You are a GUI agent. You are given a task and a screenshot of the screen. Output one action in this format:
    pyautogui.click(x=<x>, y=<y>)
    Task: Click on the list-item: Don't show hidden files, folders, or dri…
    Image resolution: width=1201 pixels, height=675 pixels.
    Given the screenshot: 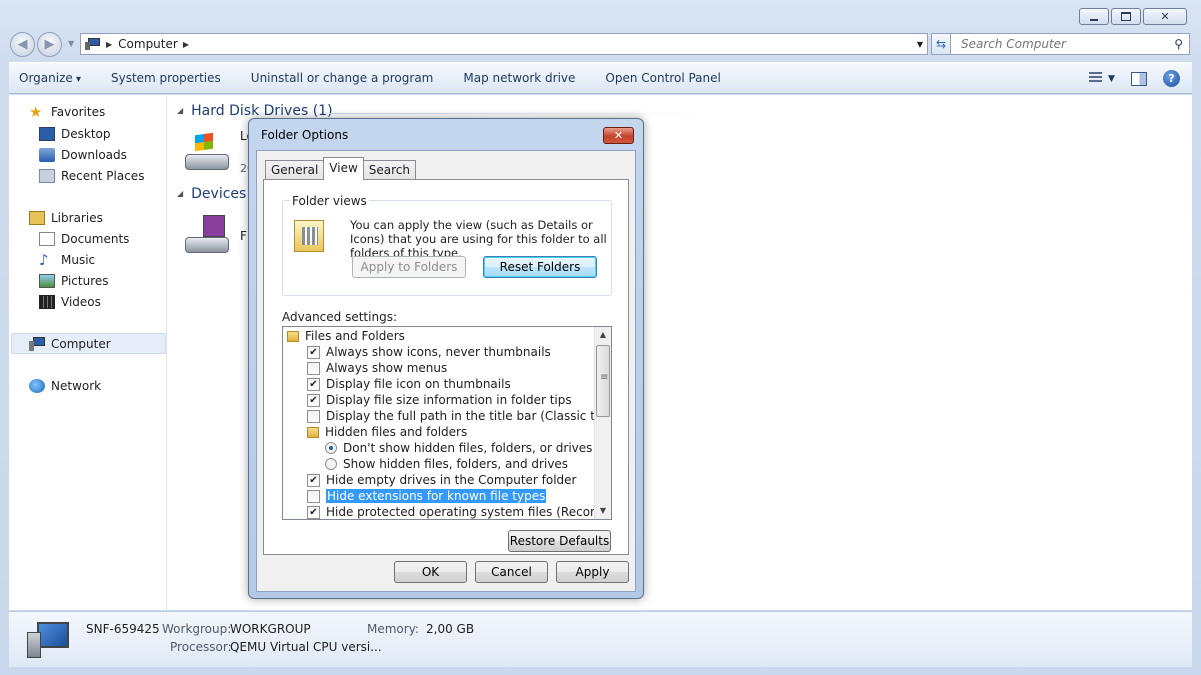 What is the action you would take?
    pyautogui.click(x=458, y=448)
    